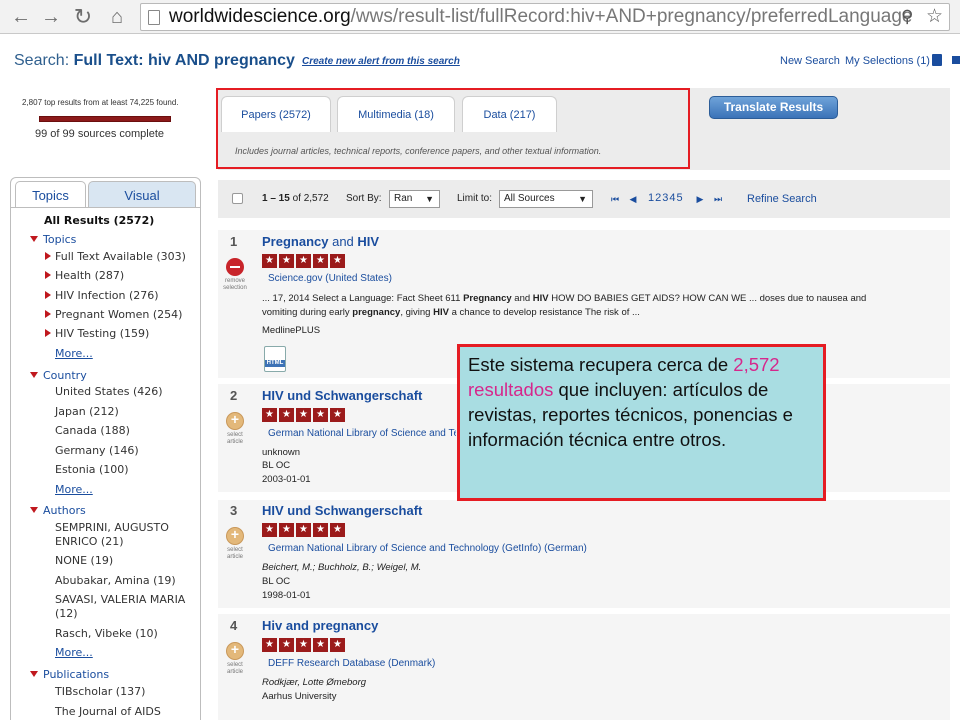 This screenshot has width=960, height=720. I want to click on reload-icon: ↻, so click(83, 17).